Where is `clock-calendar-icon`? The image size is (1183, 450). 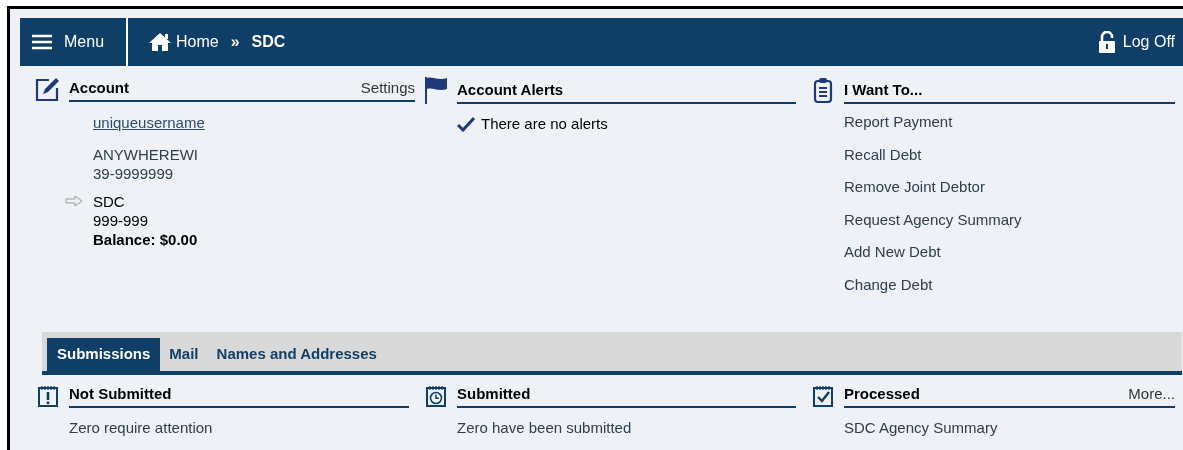
clock-calendar-icon is located at coordinates (436, 396).